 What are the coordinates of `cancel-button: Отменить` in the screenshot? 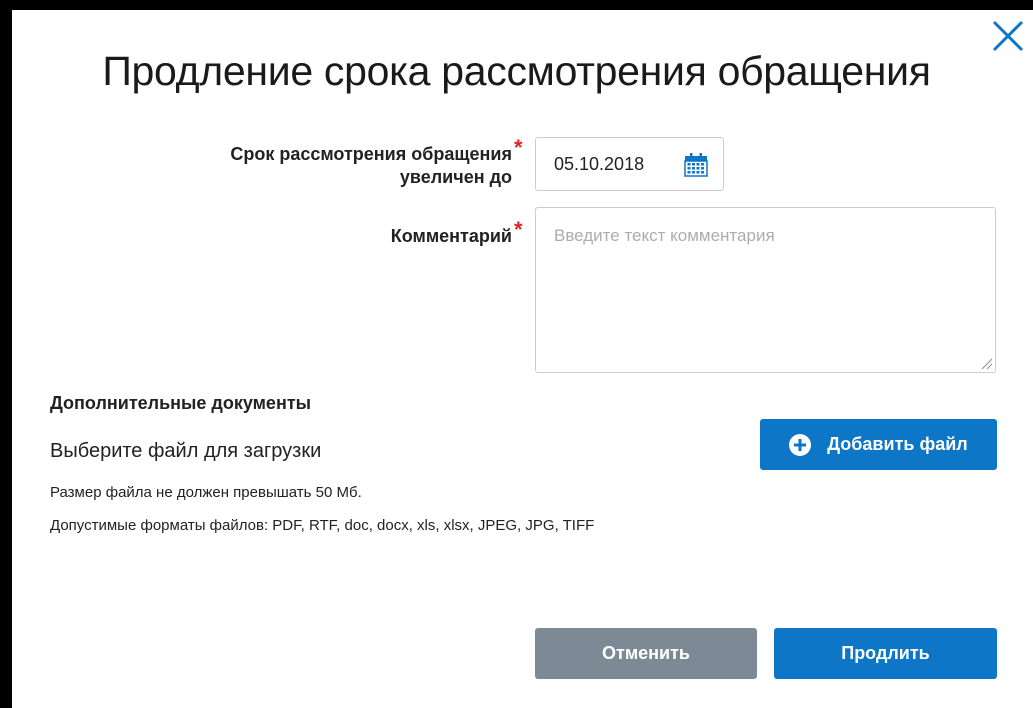 It's located at (646, 653).